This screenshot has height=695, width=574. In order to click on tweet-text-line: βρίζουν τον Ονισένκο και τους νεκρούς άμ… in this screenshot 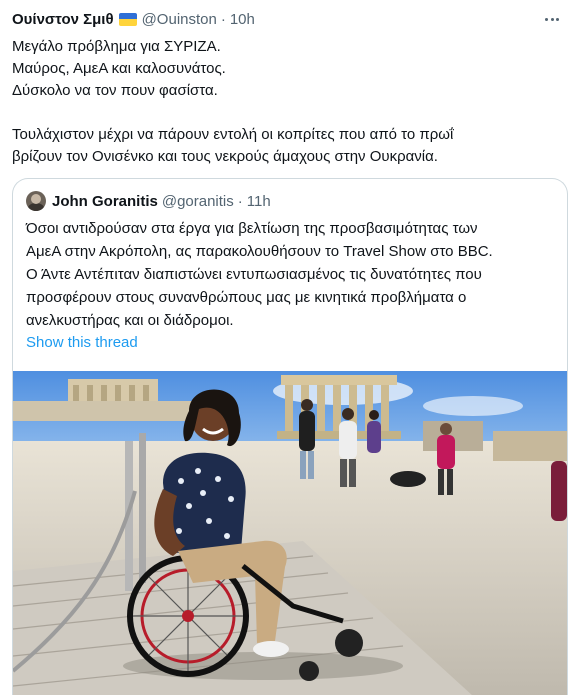, I will do `click(225, 156)`.